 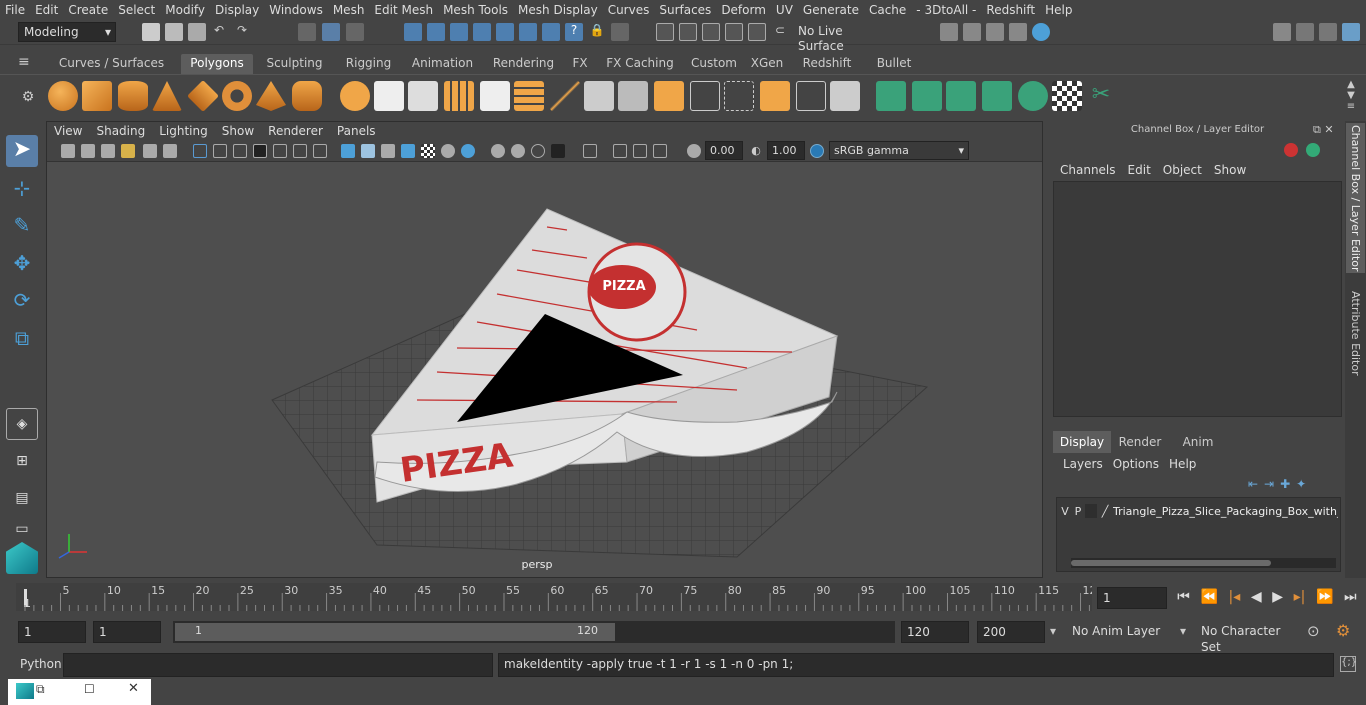 What do you see at coordinates (331, 32) in the screenshot?
I see `select-object-icon` at bounding box center [331, 32].